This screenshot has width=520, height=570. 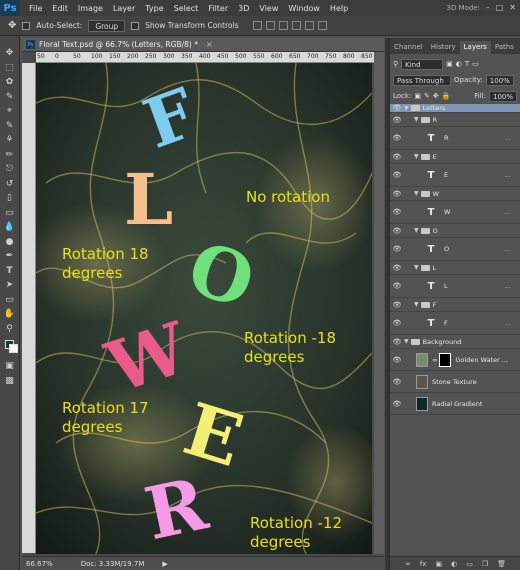 I want to click on fill-field: 100%, so click(x=502, y=96).